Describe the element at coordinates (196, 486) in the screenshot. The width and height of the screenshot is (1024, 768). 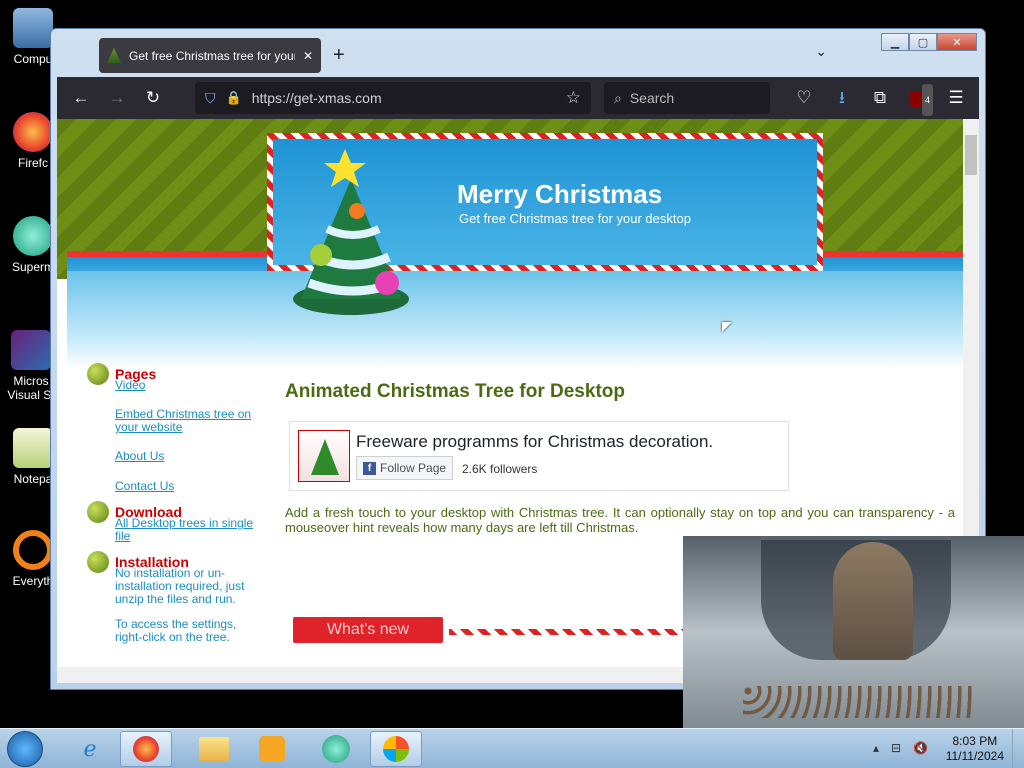
I see `sidebar-link-contact: Contact Us` at that location.